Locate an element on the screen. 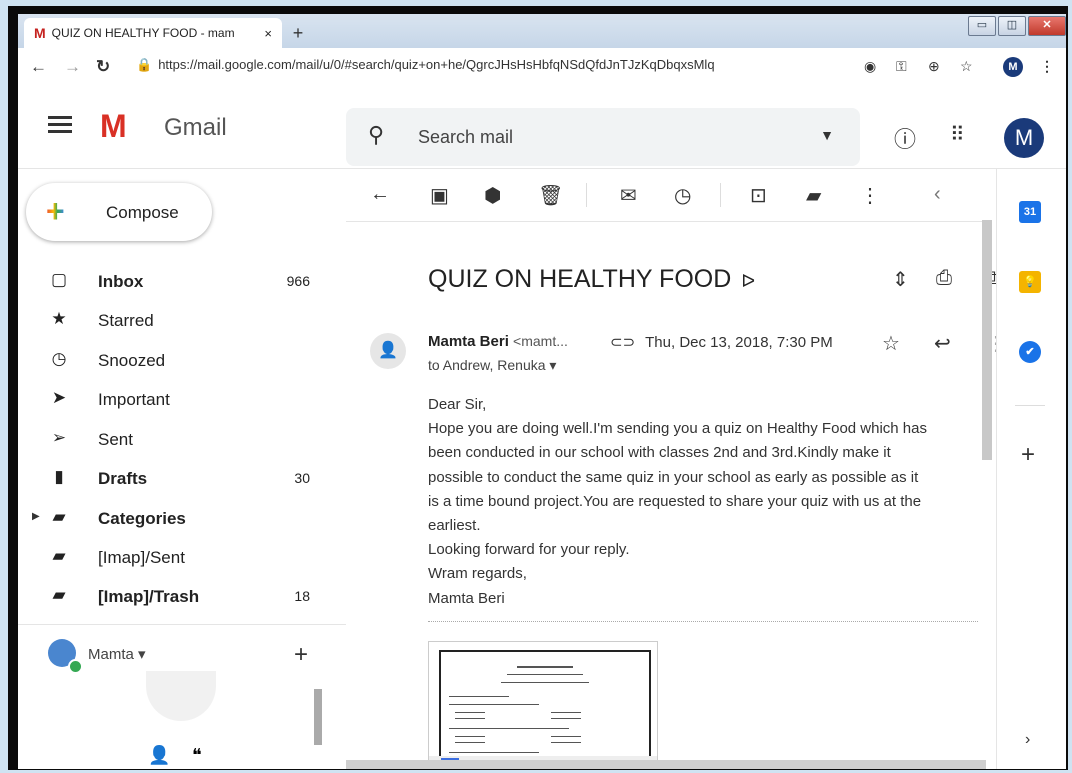  contacts-person-icon: 👤 is located at coordinates (159, 755).